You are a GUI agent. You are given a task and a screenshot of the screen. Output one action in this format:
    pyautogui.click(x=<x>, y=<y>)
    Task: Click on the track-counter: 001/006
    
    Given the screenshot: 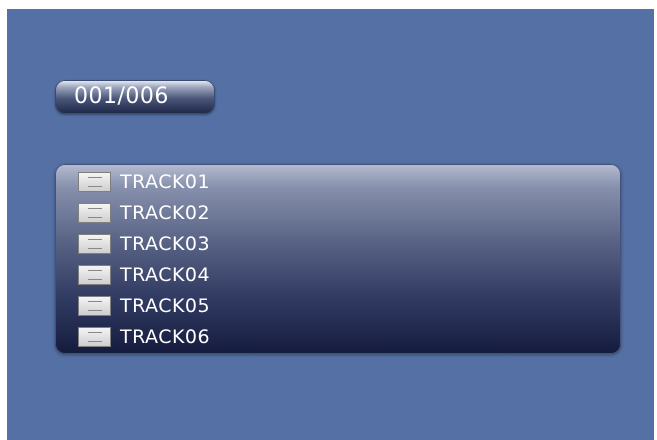 What is the action you would take?
    pyautogui.click(x=135, y=97)
    